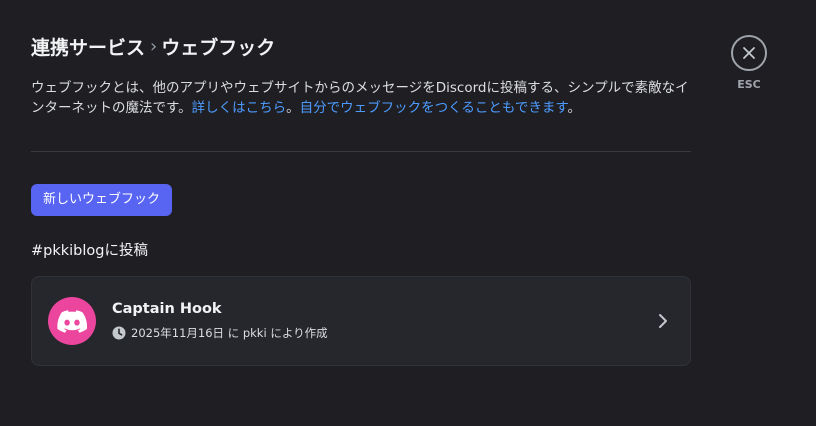  I want to click on breadcrumb: 連携サービス › ウェブフック, so click(361, 46).